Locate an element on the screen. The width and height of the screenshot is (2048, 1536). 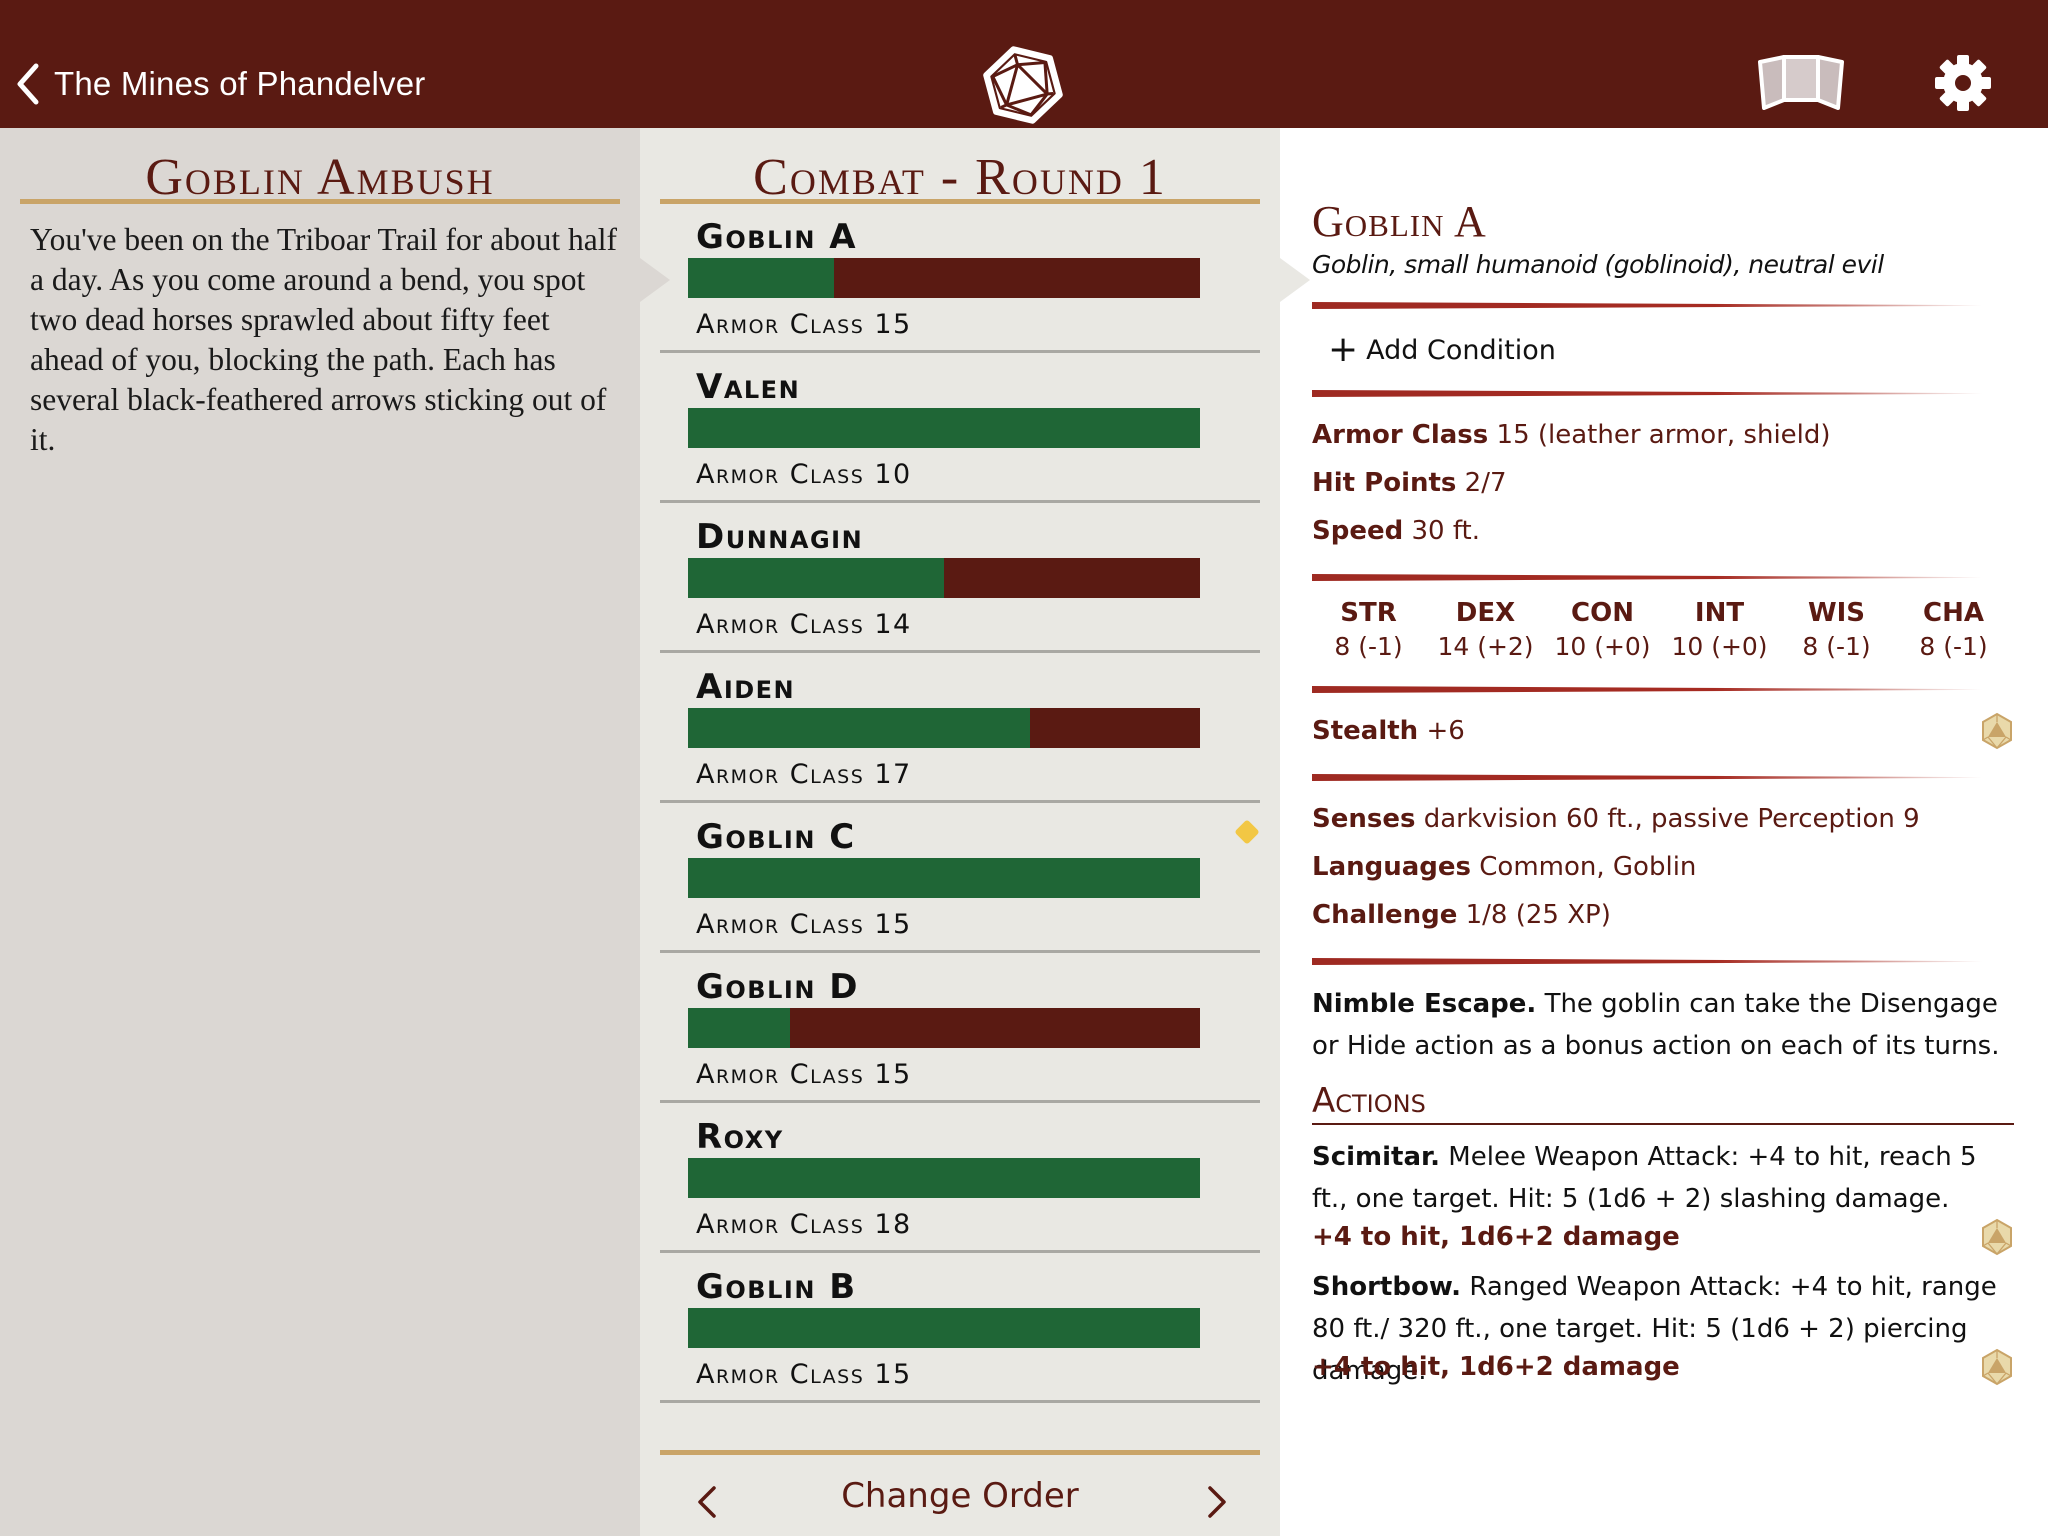
hit-points-label: Hit Points is located at coordinates (1384, 483).